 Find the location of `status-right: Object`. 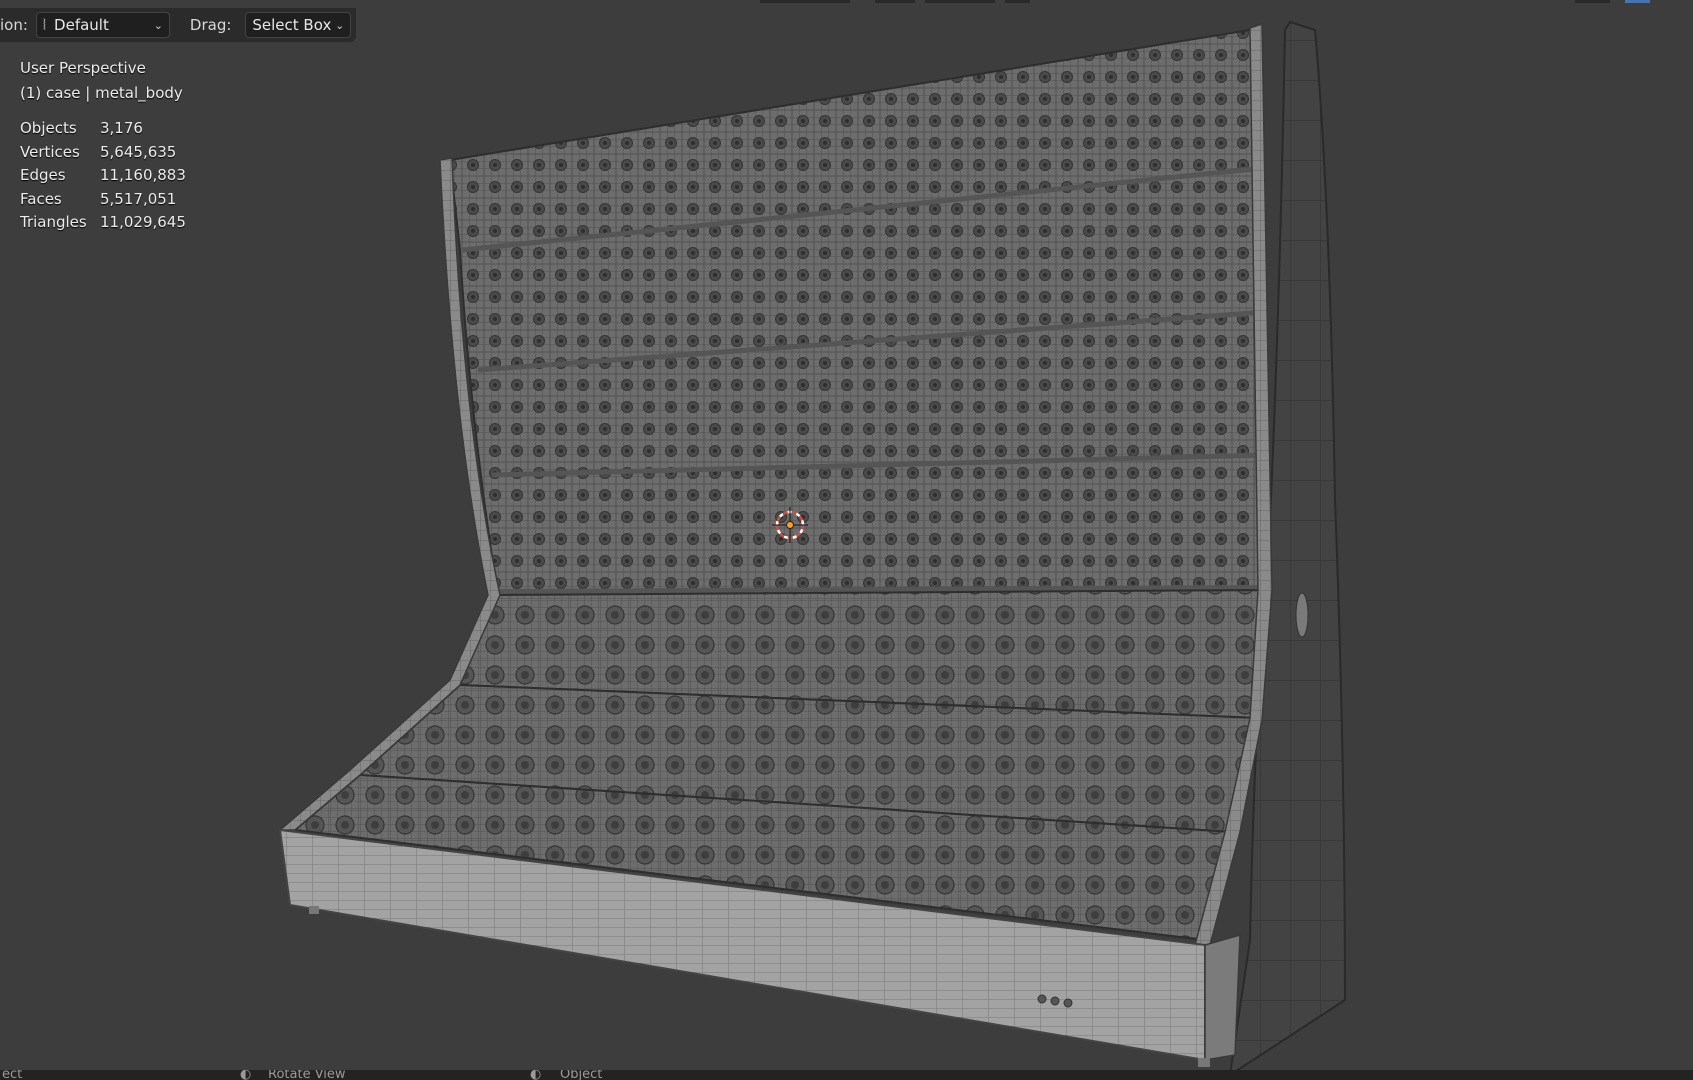

status-right: Object is located at coordinates (581, 1075).